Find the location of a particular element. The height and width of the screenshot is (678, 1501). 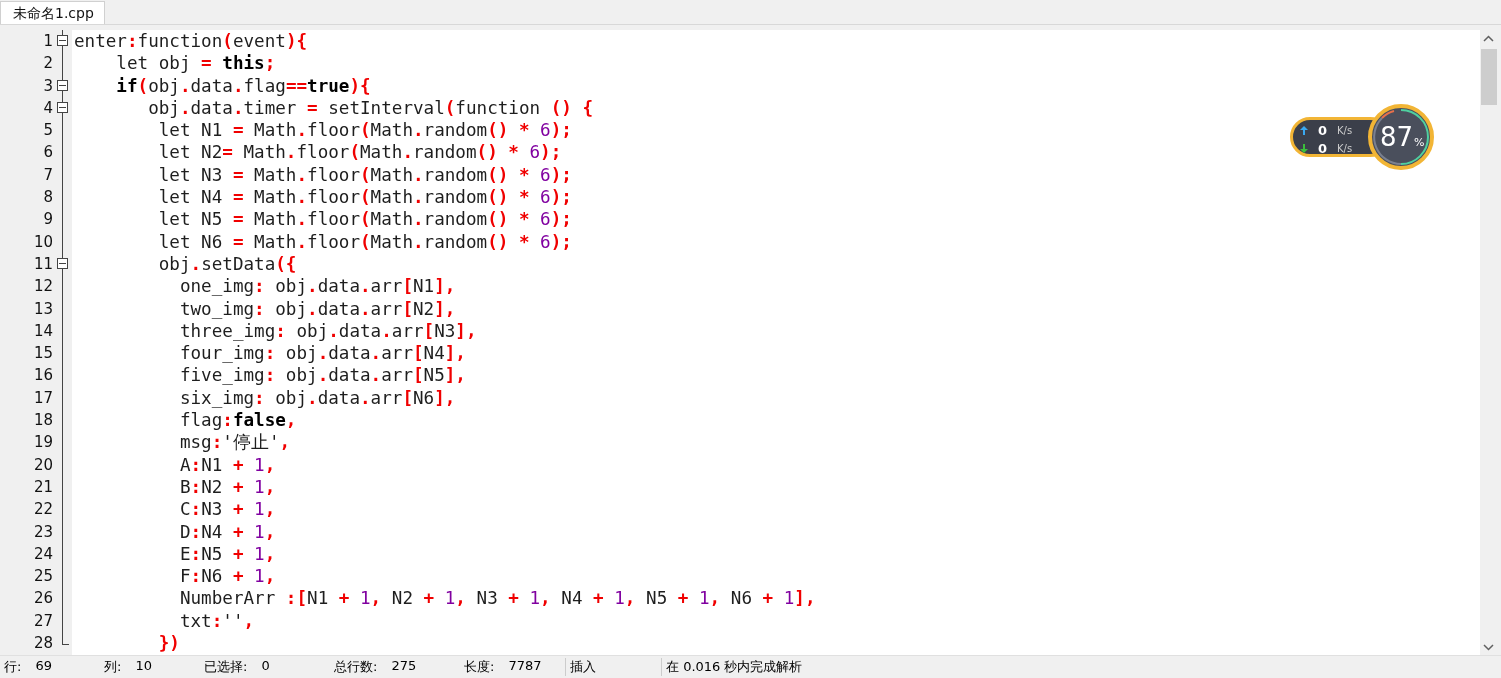

status-value: 10 is located at coordinates (143, 666).